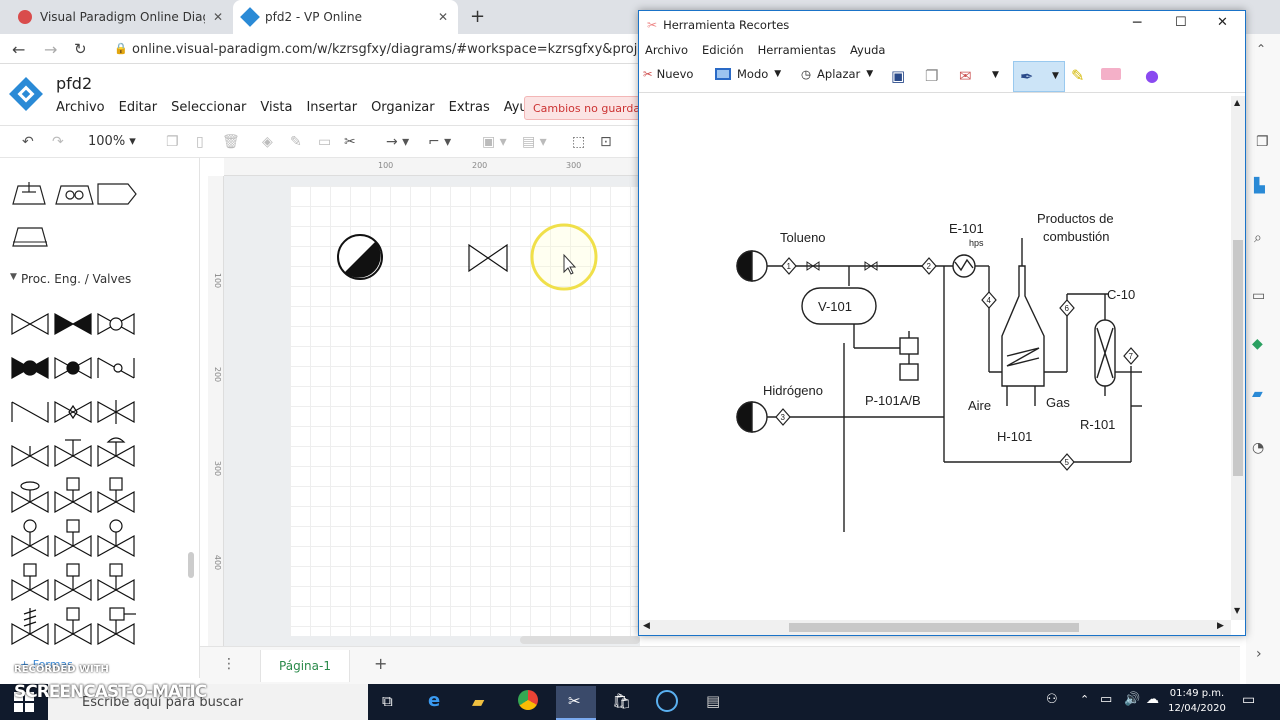 The height and width of the screenshot is (720, 1280). I want to click on h-scroll-thumb, so click(934, 627).